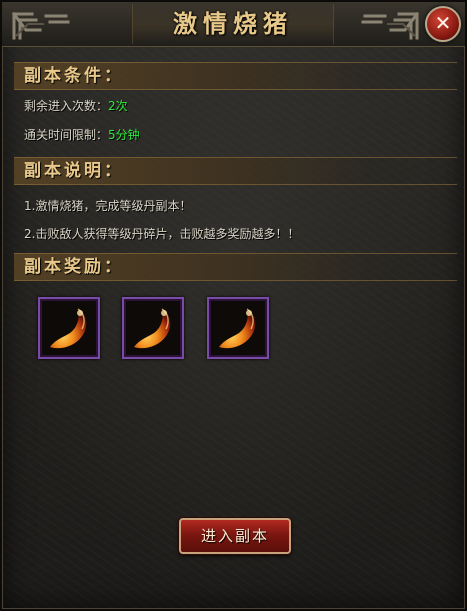 The width and height of the screenshot is (467, 611). What do you see at coordinates (108, 206) in the screenshot?
I see `description-line: 1.激情烧猪，完成等级丹副本！` at bounding box center [108, 206].